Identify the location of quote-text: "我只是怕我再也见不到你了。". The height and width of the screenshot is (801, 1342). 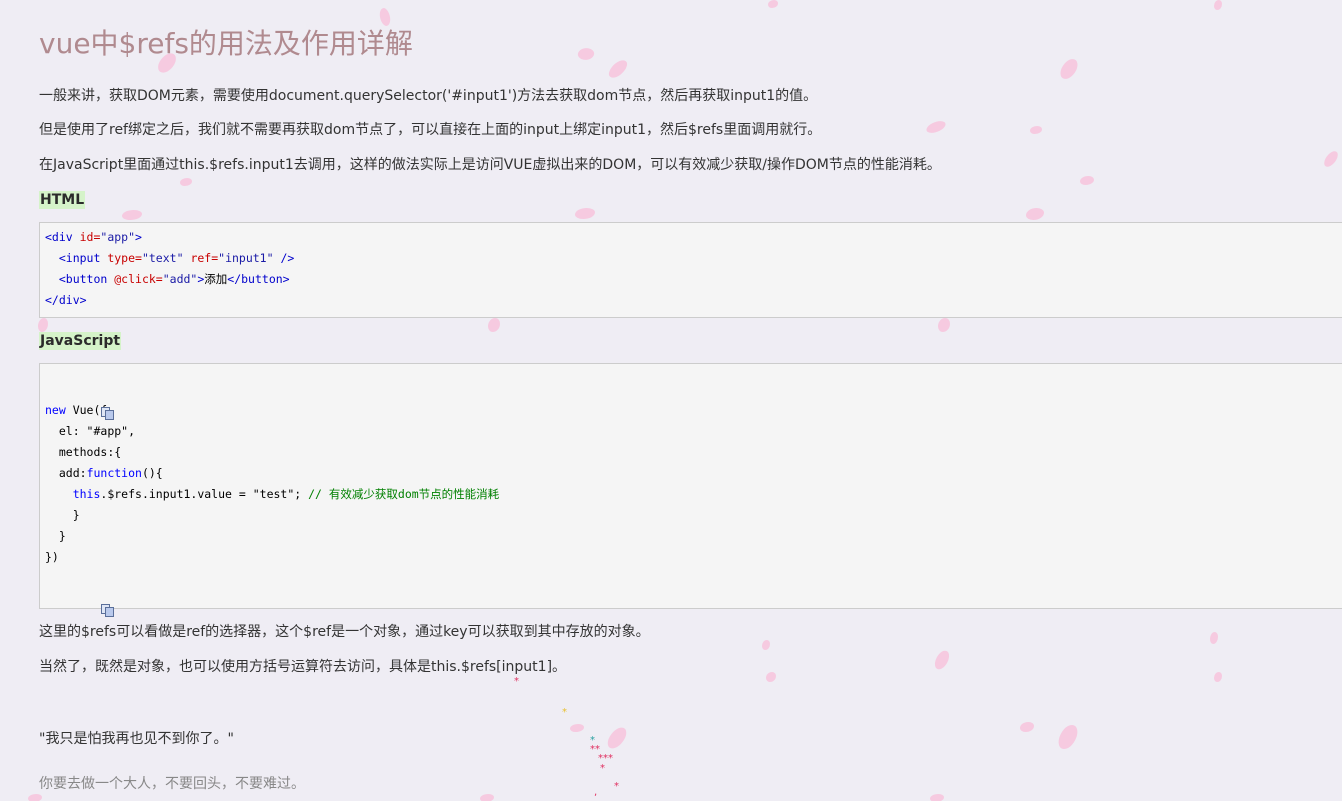
(136, 739).